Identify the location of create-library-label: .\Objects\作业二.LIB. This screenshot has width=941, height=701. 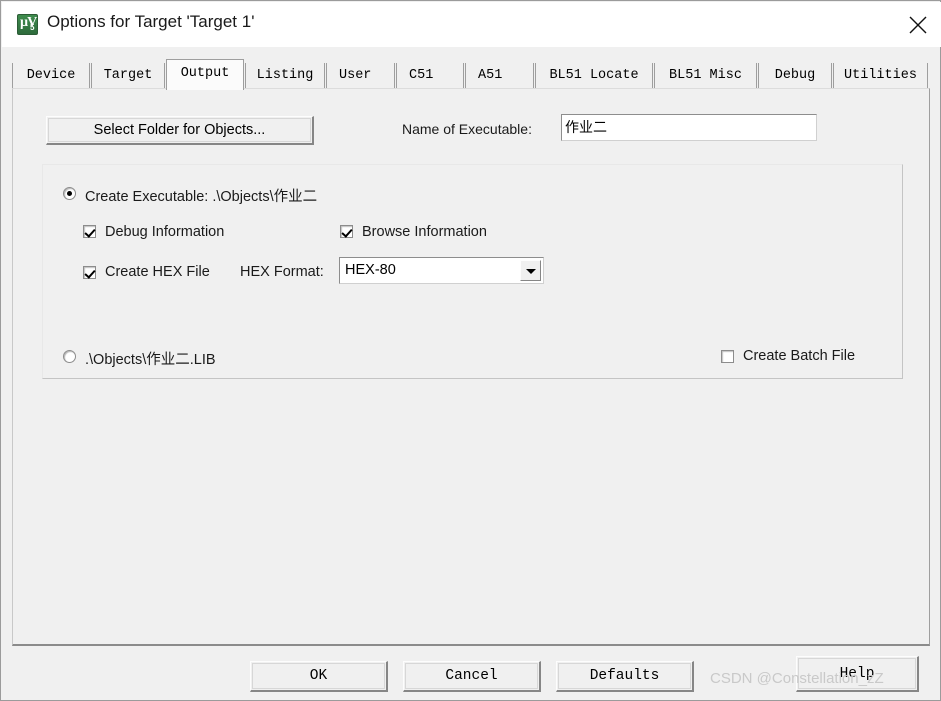
(150, 360).